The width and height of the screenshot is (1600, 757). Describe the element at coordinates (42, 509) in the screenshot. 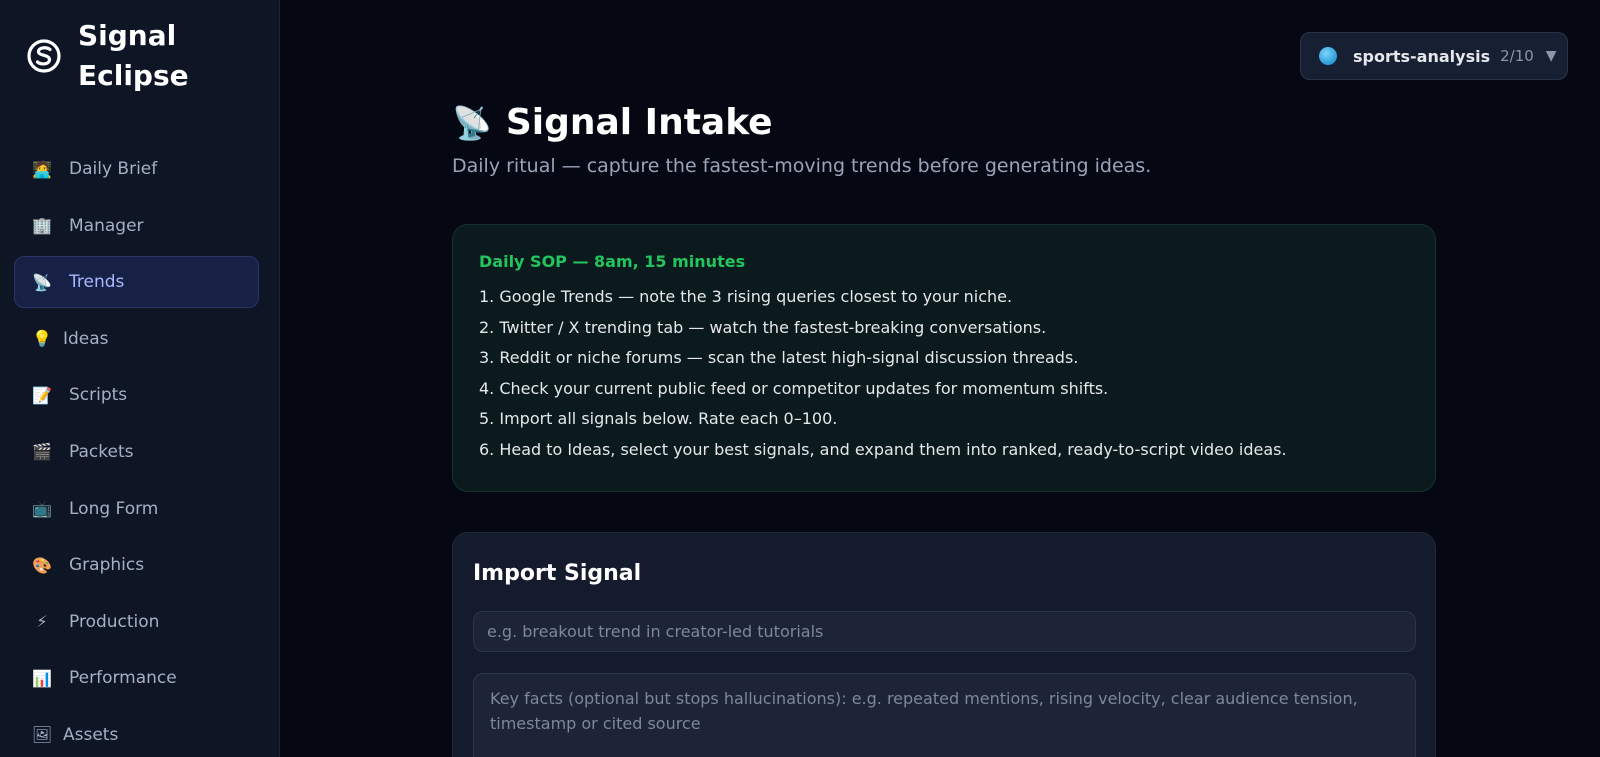

I see `television-icon: 📺` at that location.